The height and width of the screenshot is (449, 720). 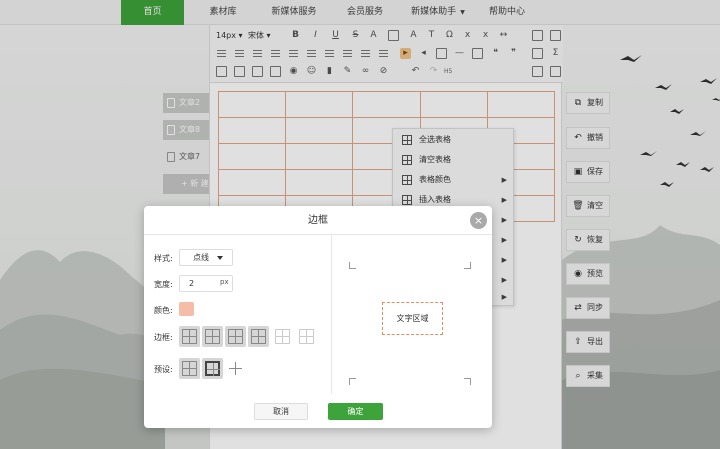 What do you see at coordinates (224, 282) in the screenshot?
I see `width-unit: px` at bounding box center [224, 282].